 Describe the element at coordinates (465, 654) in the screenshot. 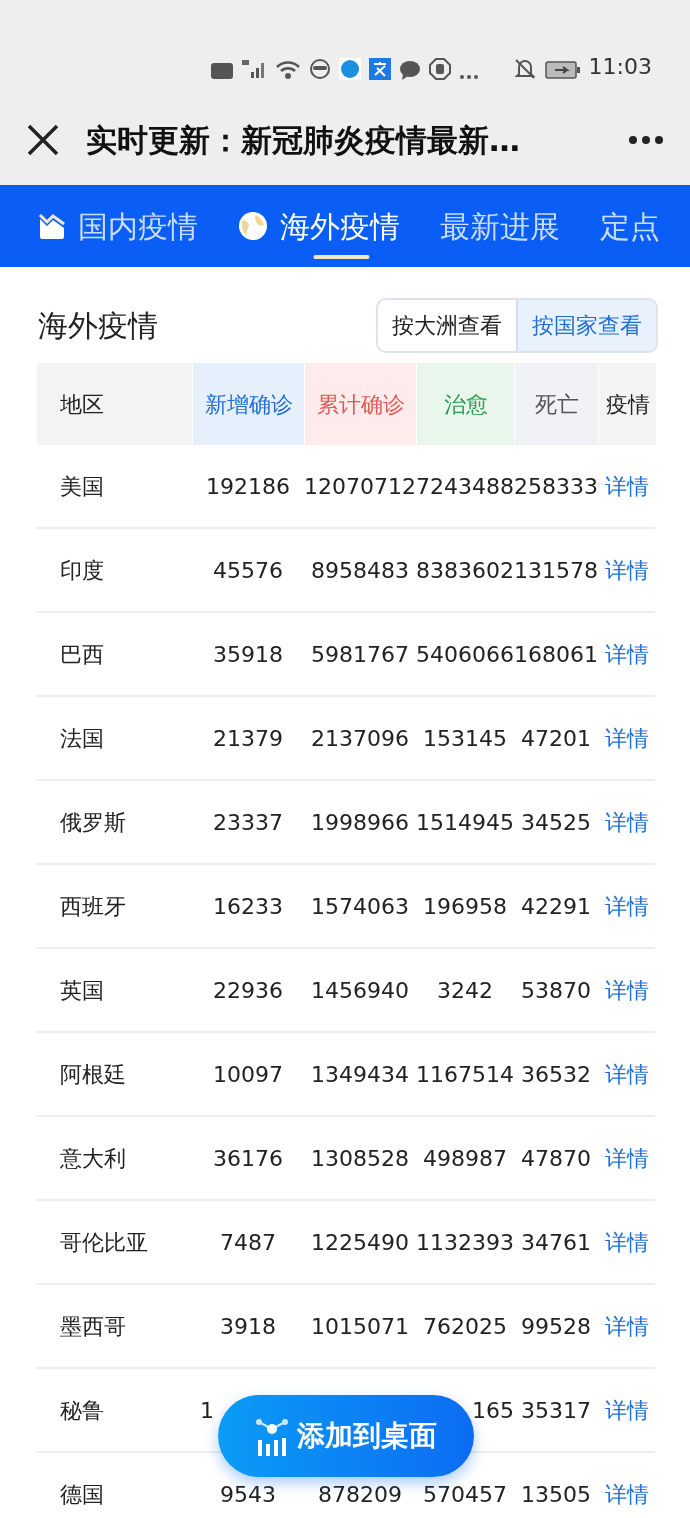

I see `table-cell: 5406066` at that location.